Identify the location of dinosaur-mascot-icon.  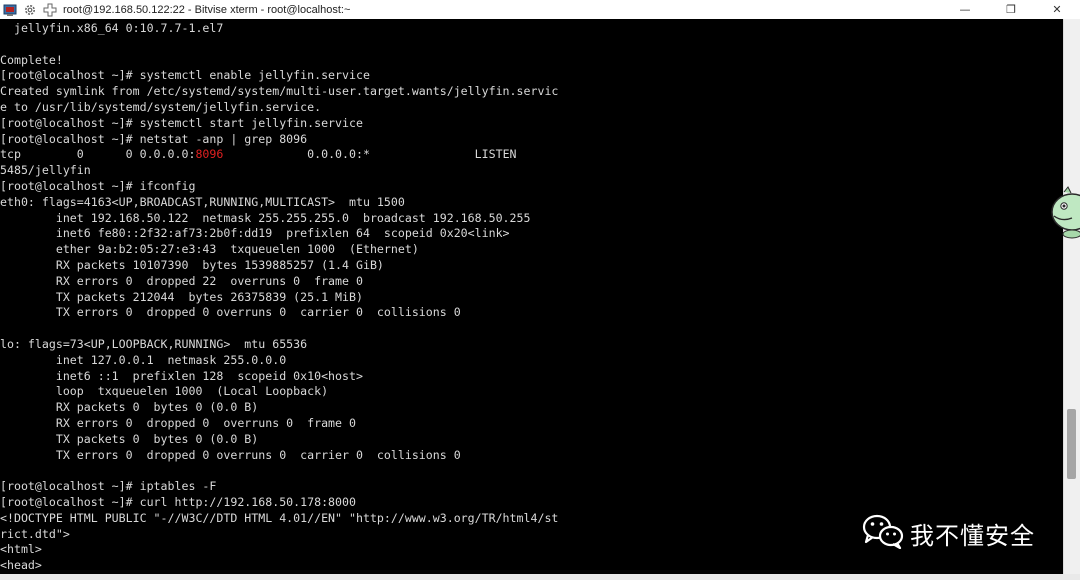
(1065, 214).